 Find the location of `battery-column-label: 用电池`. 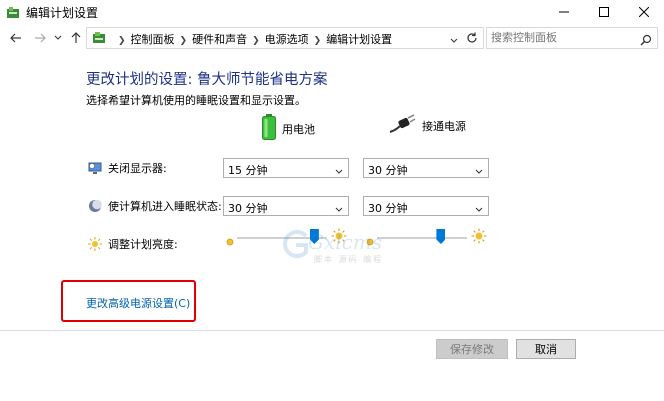

battery-column-label: 用电池 is located at coordinates (298, 129).